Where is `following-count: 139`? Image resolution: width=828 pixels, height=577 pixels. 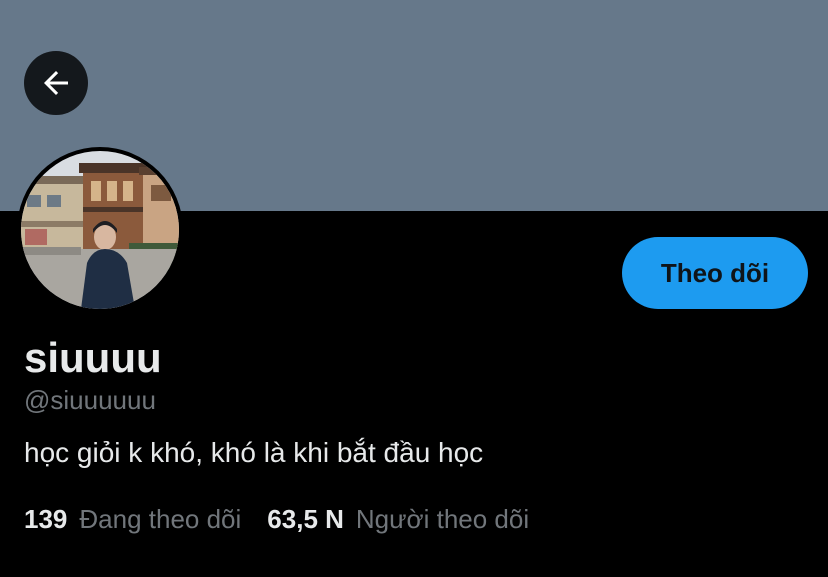
following-count: 139 is located at coordinates (46, 519).